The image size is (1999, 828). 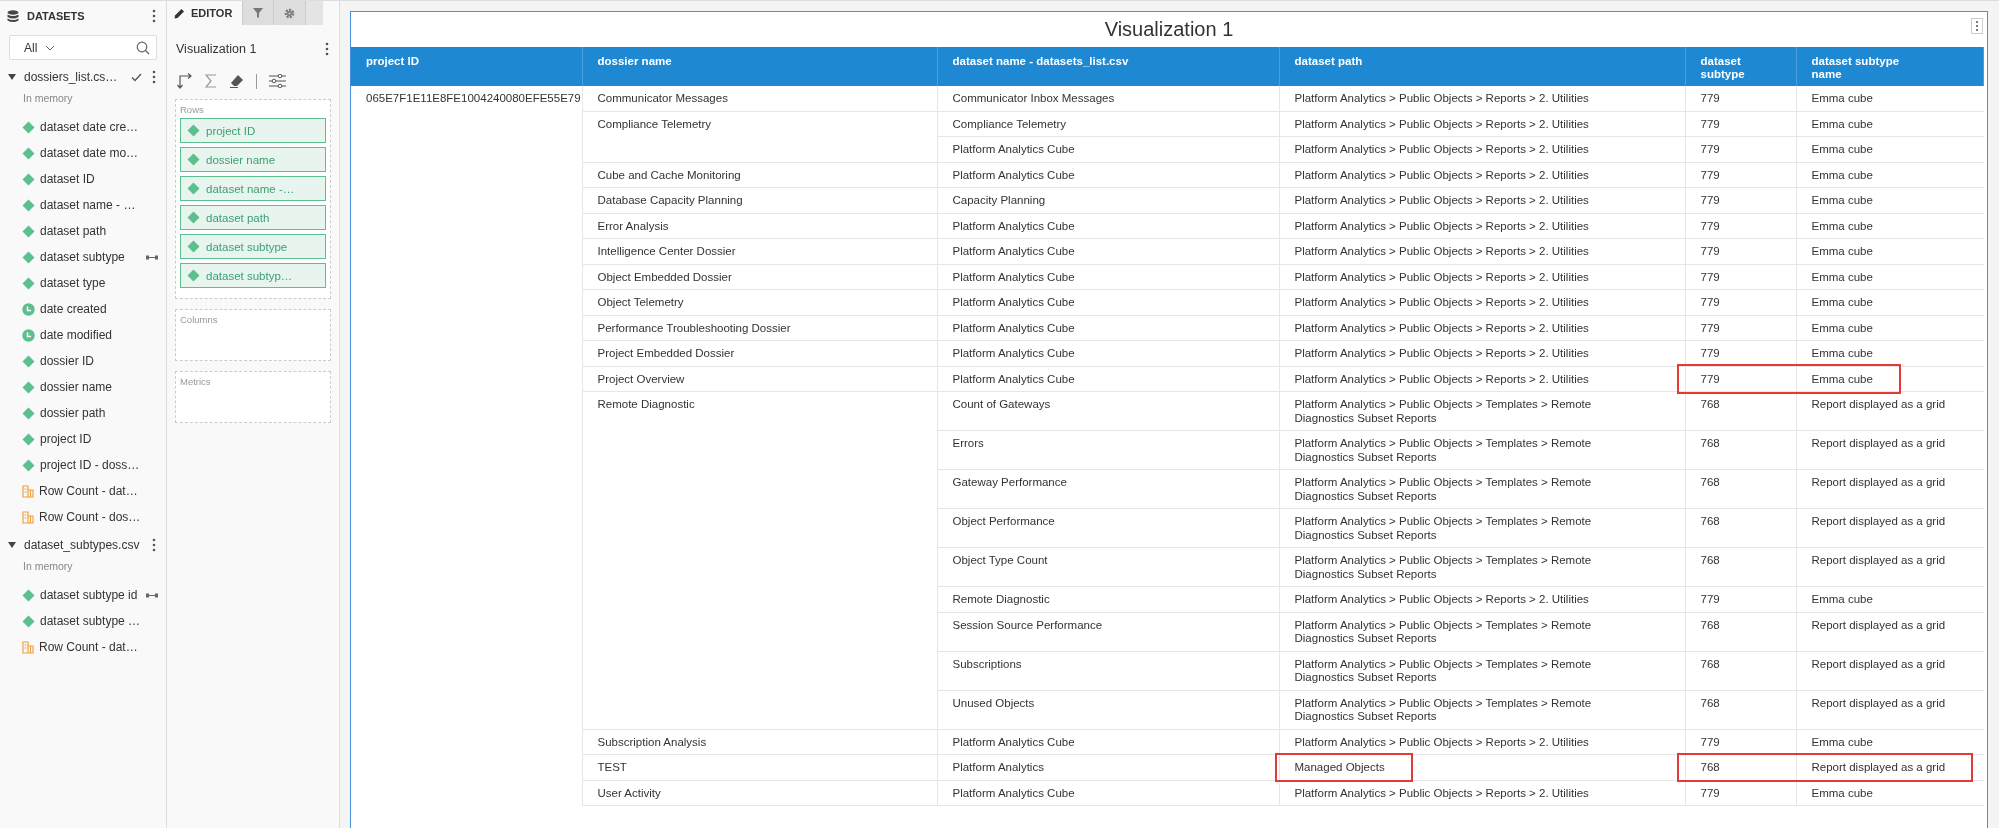 I want to click on object-item: dossier path, so click(x=73, y=413).